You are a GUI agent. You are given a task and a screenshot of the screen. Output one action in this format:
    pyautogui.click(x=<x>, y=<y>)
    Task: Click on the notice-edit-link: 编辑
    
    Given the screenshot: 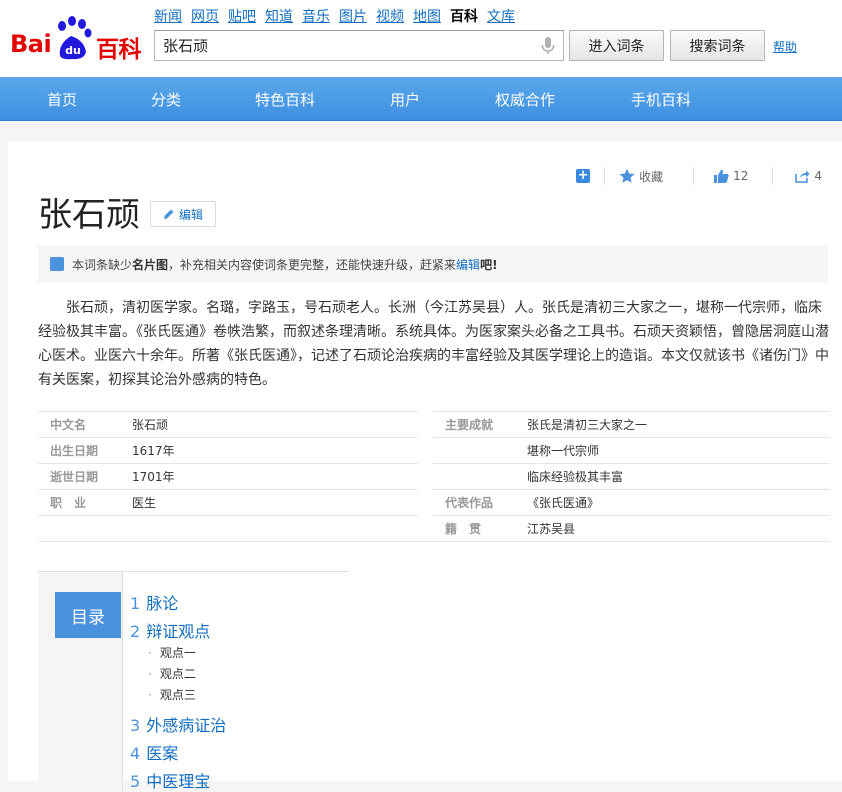 What is the action you would take?
    pyautogui.click(x=468, y=265)
    